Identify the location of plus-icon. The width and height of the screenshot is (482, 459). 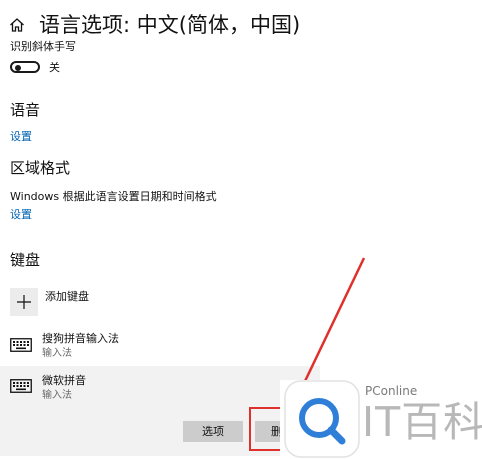
(24, 302).